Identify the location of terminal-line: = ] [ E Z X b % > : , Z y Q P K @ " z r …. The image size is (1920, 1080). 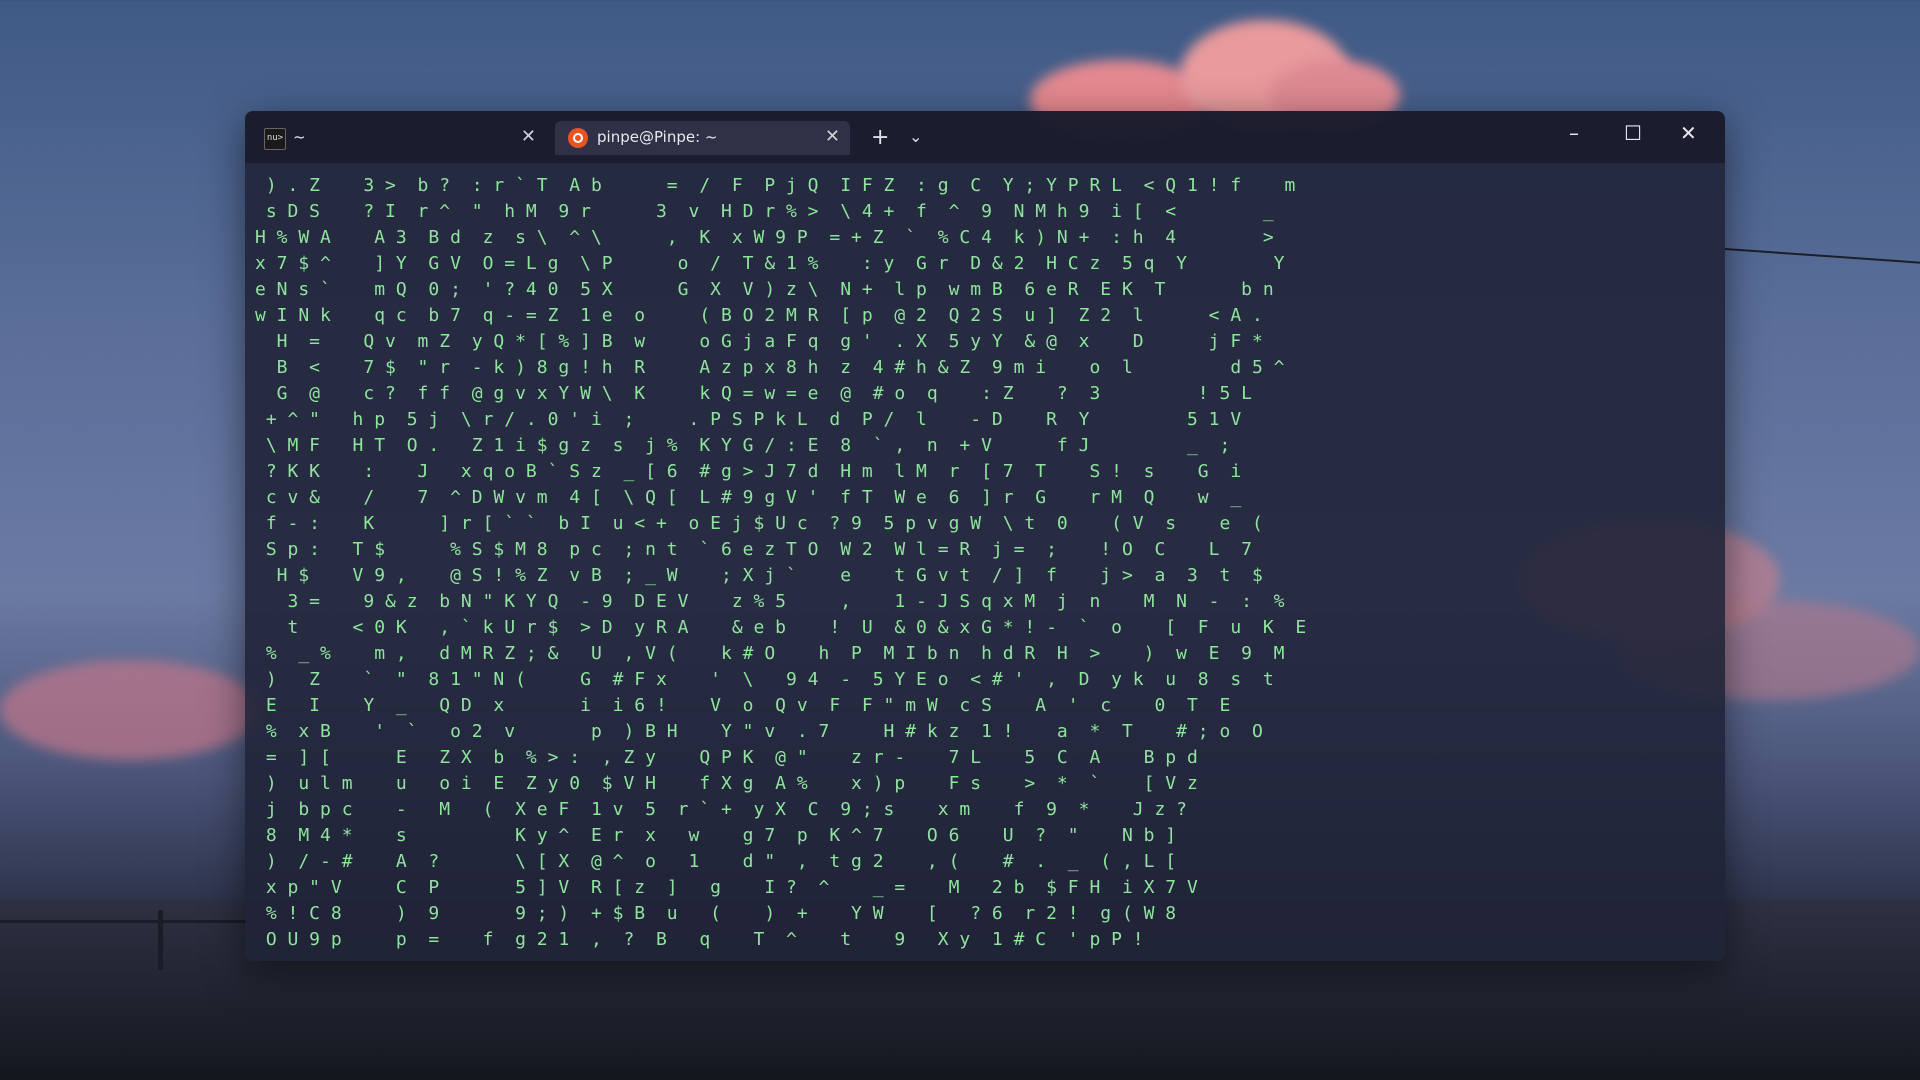
(726, 757).